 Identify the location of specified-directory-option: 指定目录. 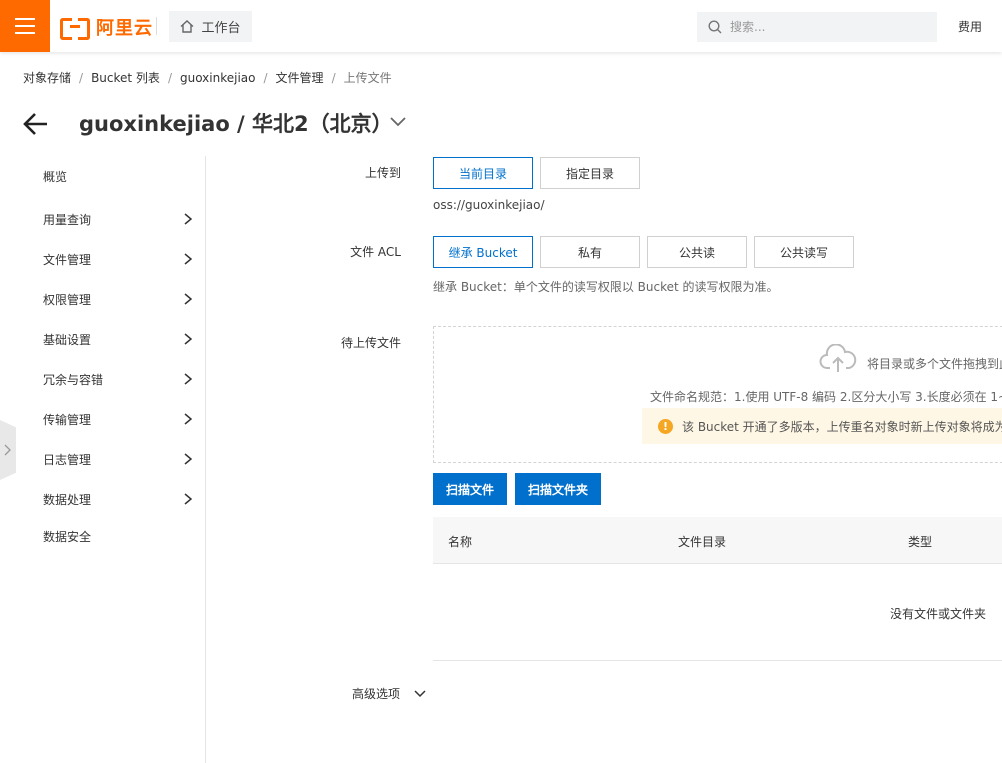
(590, 173).